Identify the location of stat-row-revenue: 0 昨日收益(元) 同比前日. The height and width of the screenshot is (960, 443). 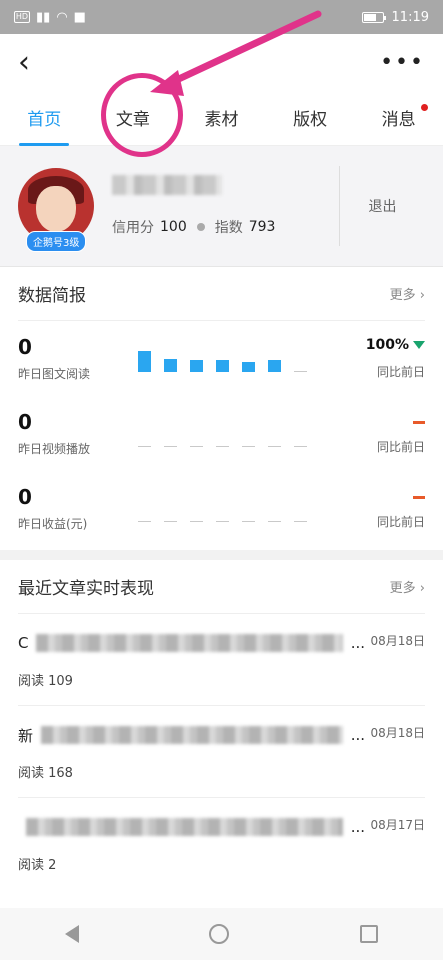
(221, 508).